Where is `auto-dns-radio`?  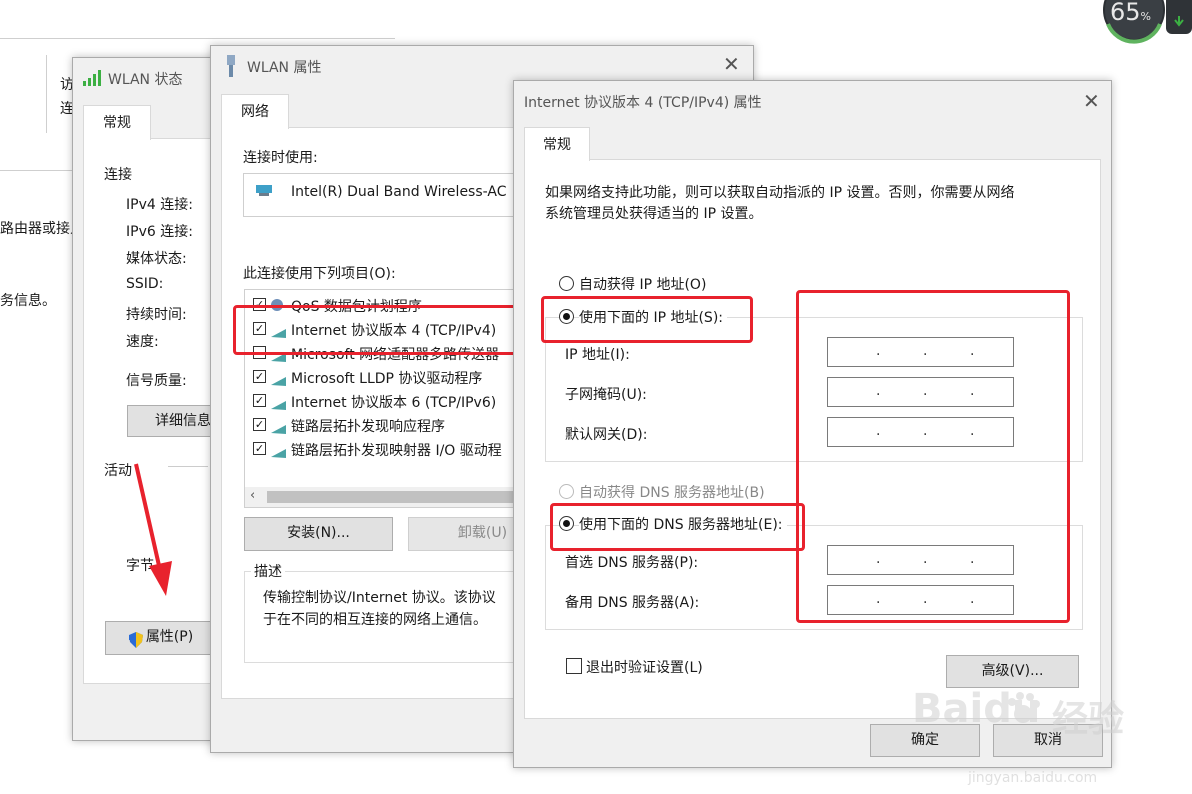 auto-dns-radio is located at coordinates (566, 491).